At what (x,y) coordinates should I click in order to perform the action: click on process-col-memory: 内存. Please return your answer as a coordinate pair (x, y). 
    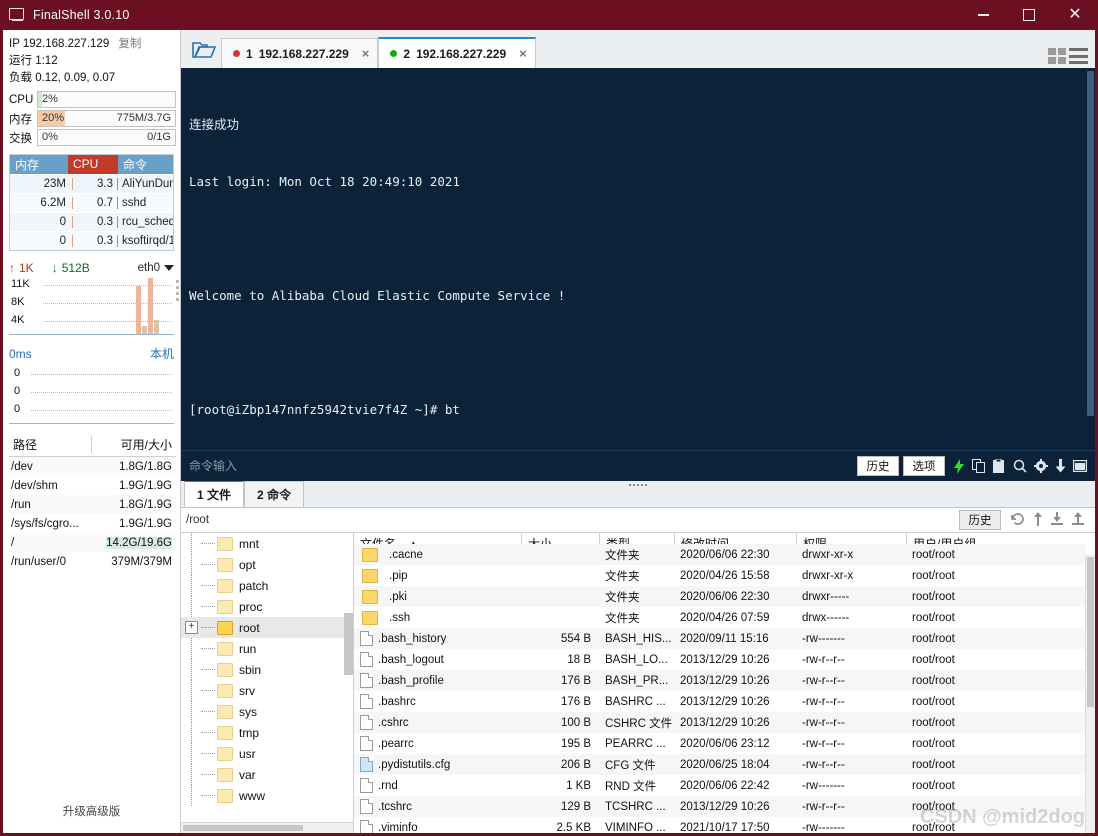
    Looking at the image, I should click on (39, 164).